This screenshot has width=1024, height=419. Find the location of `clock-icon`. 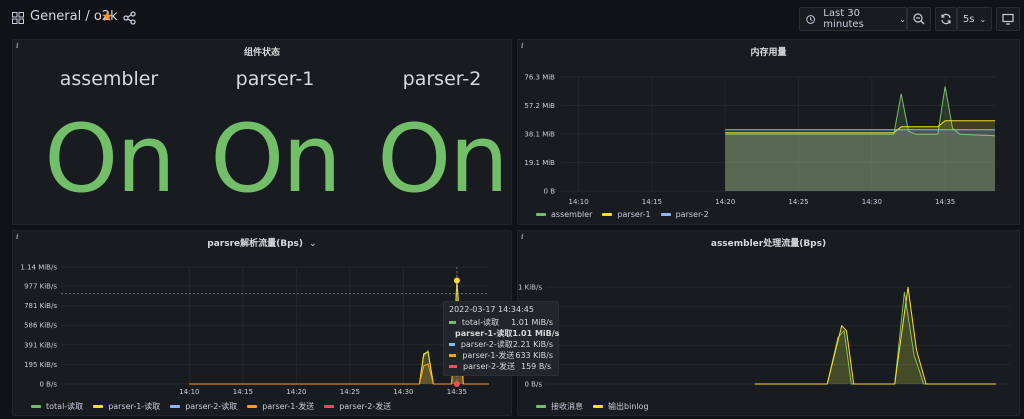

clock-icon is located at coordinates (810, 19).